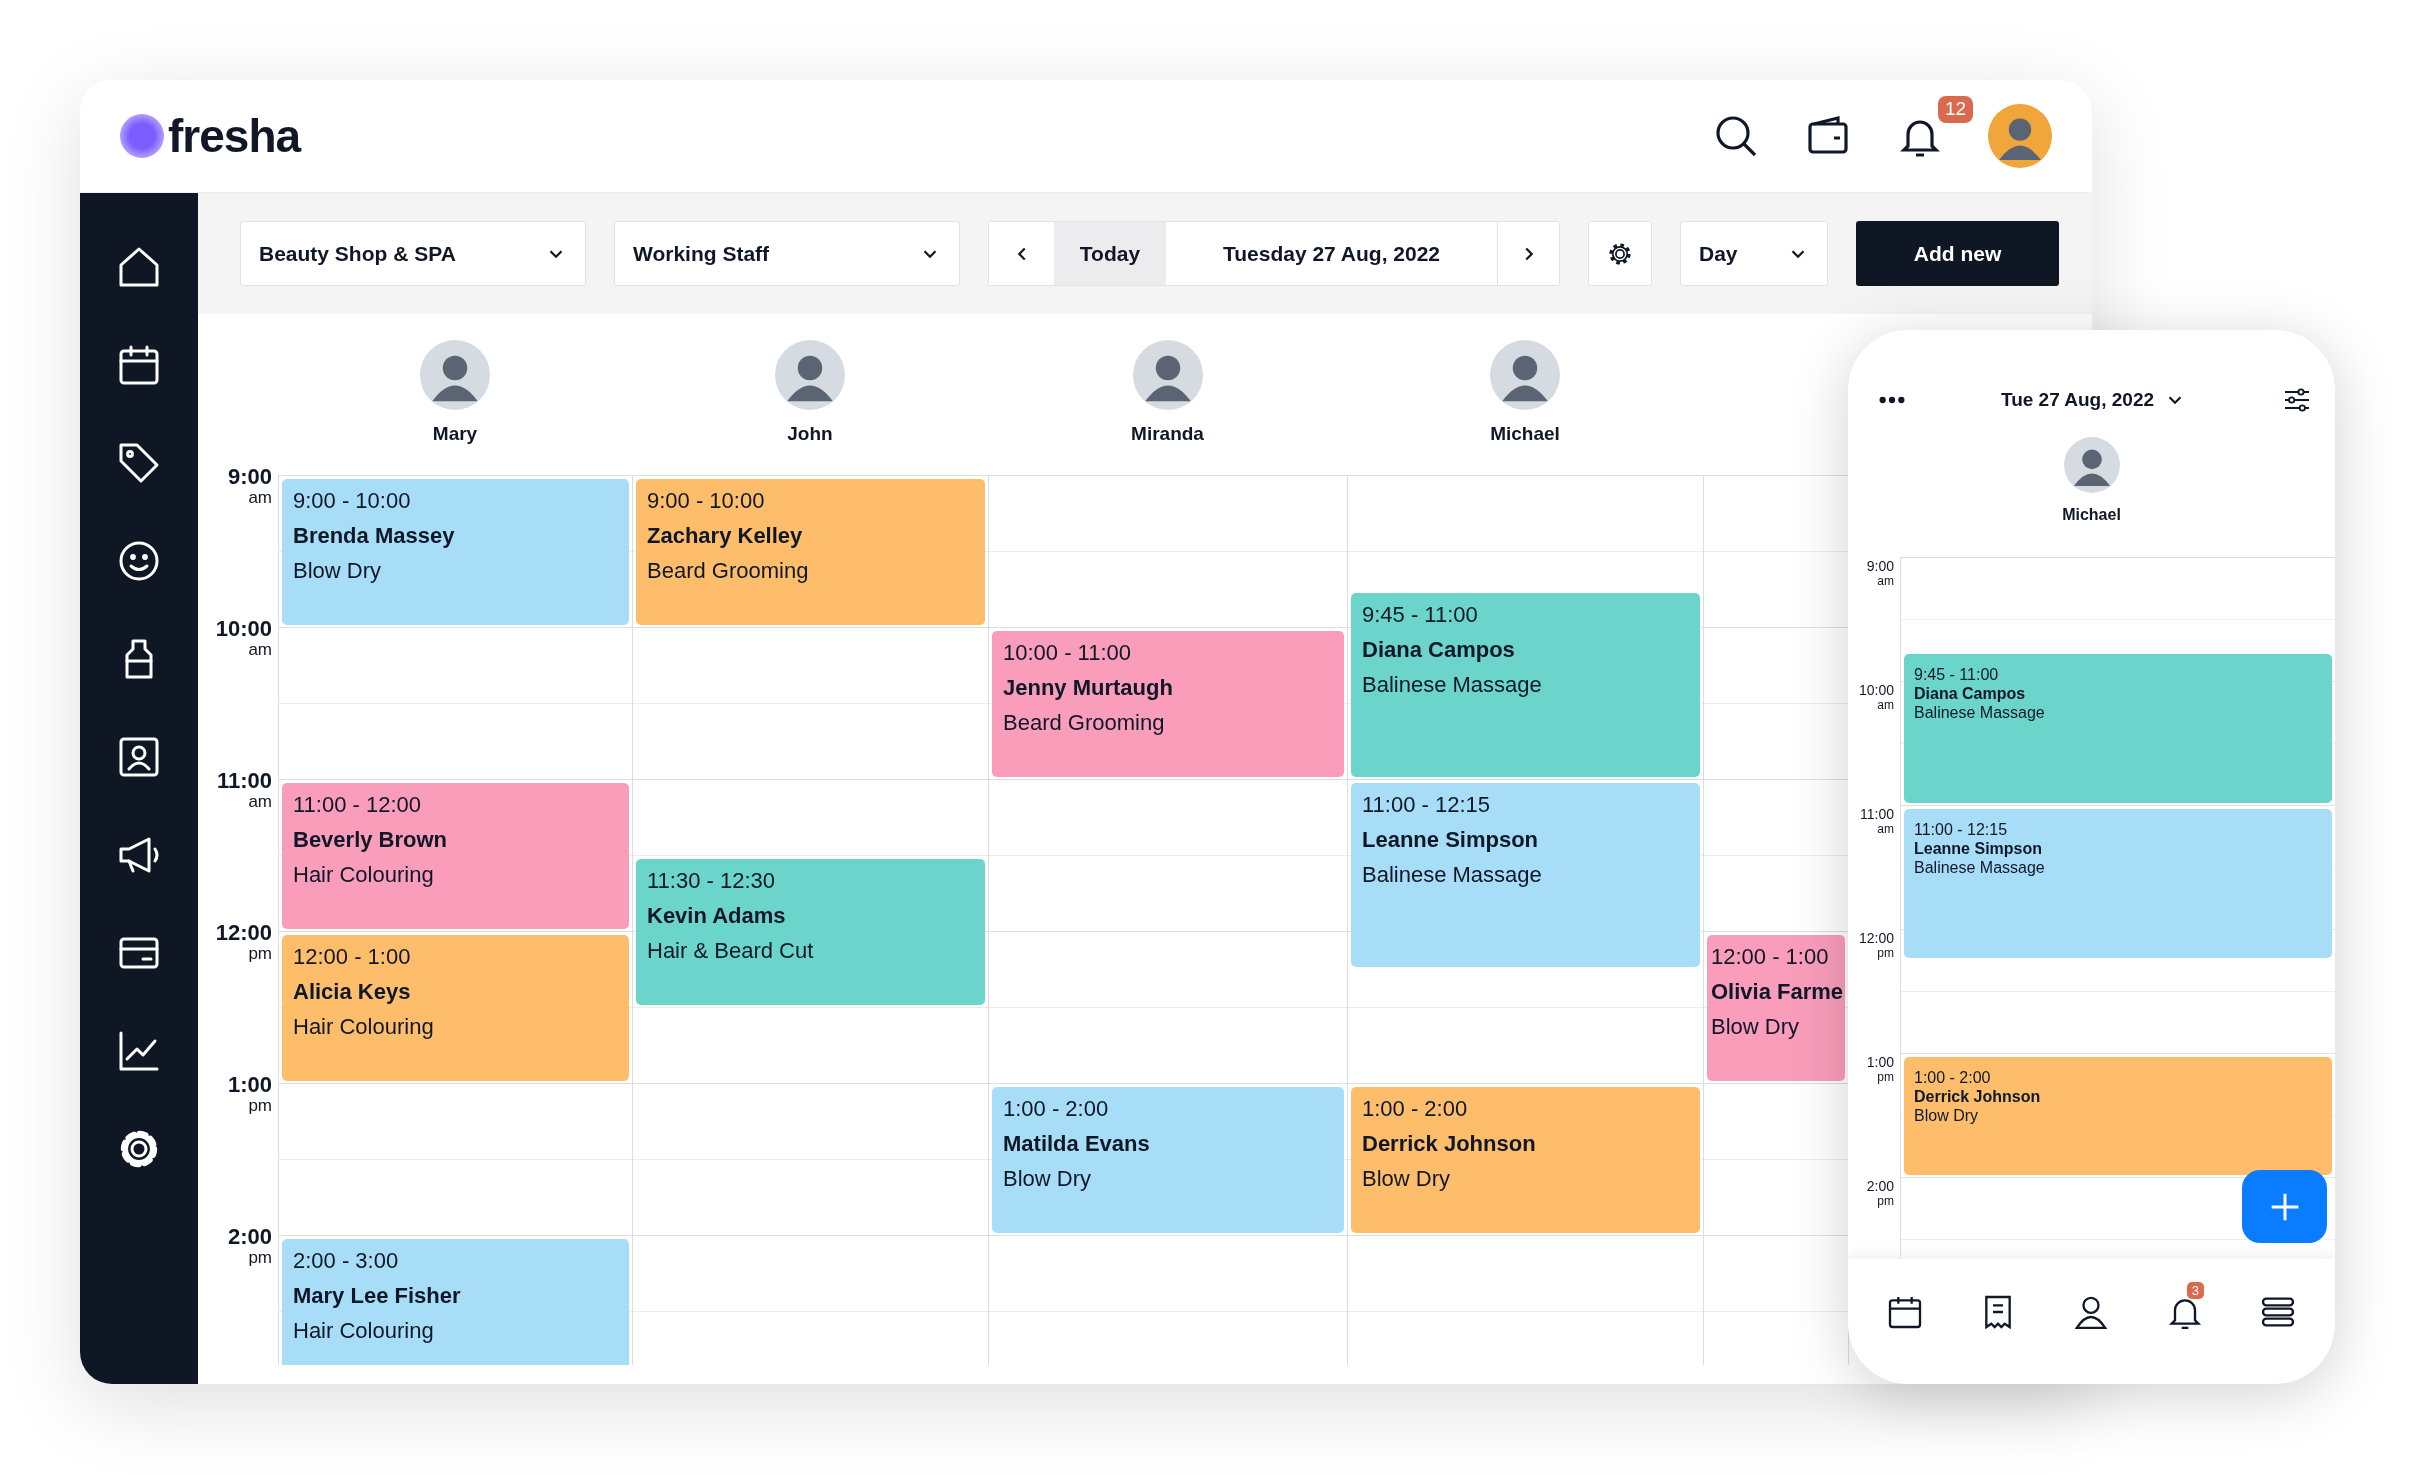 The height and width of the screenshot is (1475, 2427). I want to click on view-dropdown: Day, so click(1754, 253).